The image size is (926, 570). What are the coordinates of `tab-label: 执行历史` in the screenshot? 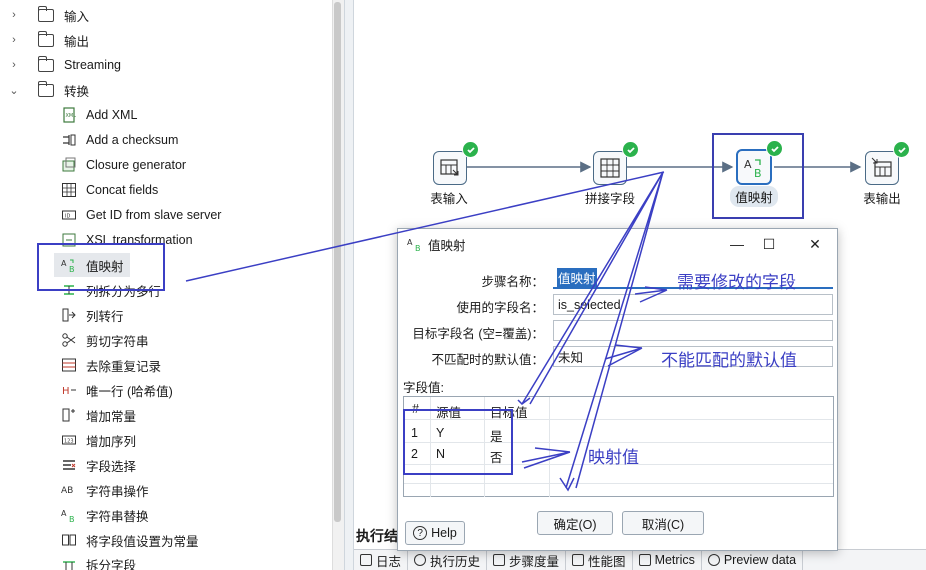 It's located at (455, 561).